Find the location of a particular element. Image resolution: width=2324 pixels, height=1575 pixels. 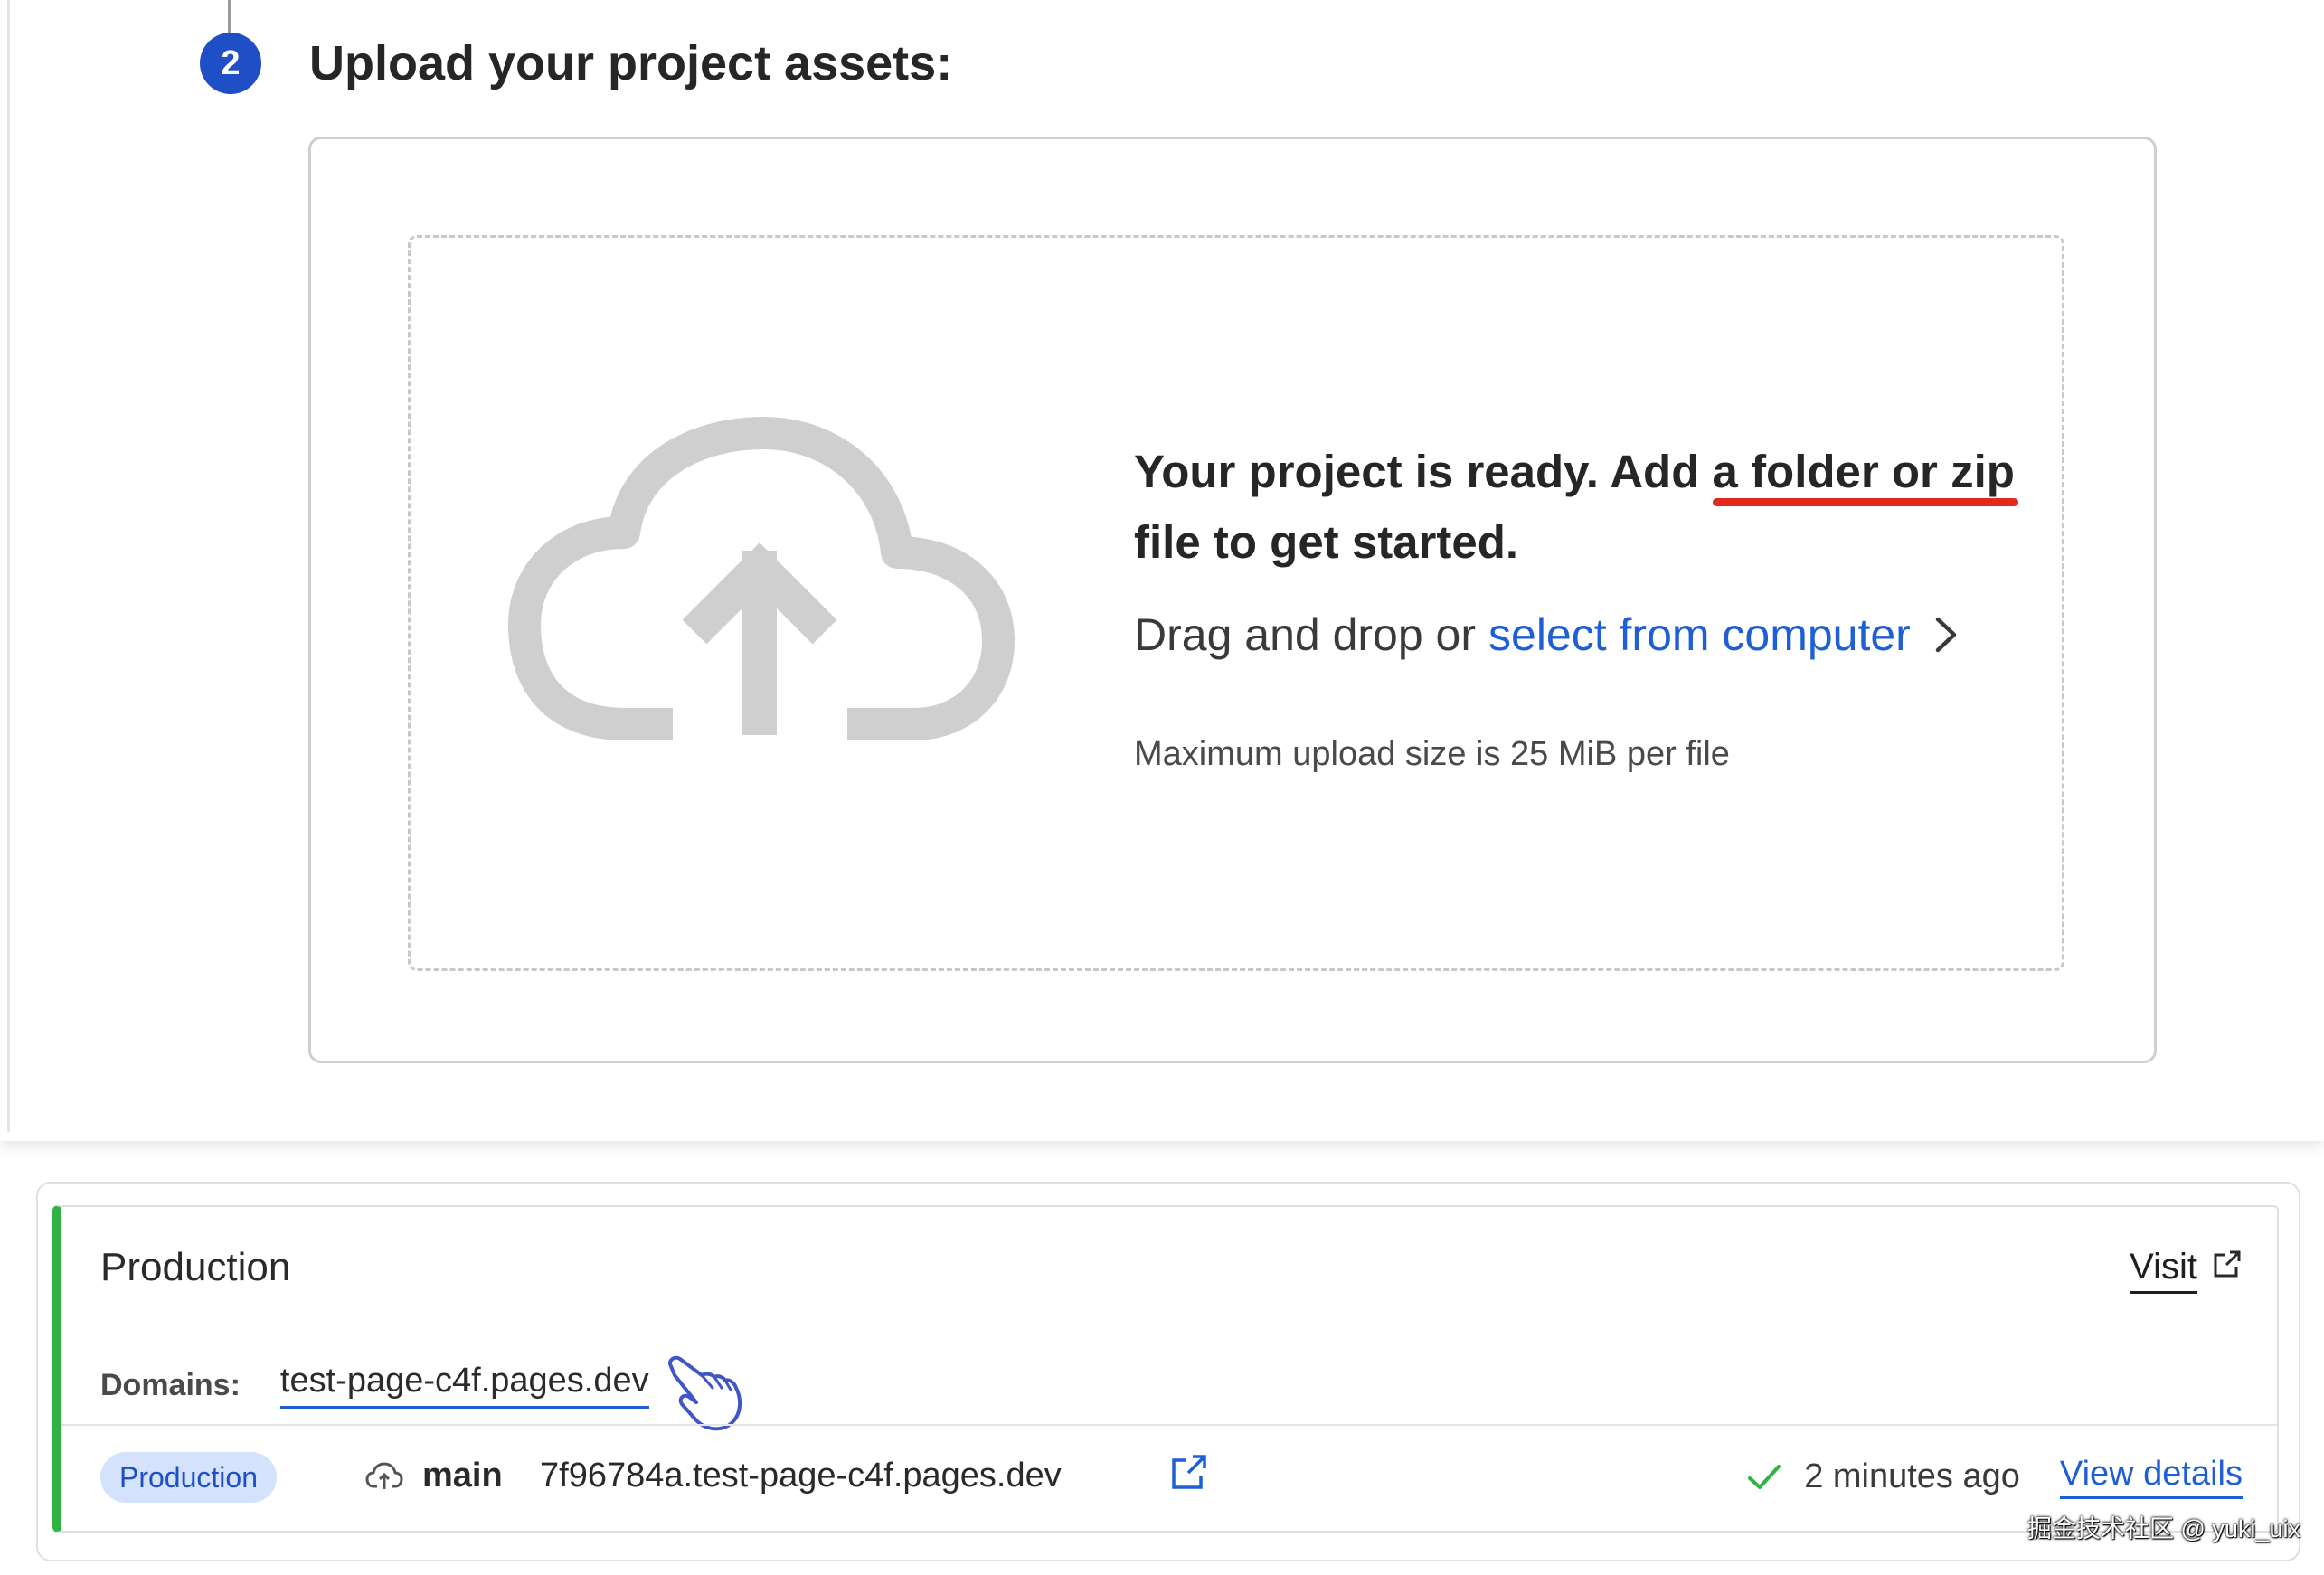

drag-drop-line: Drag and drop or select from computer is located at coordinates (1548, 634).